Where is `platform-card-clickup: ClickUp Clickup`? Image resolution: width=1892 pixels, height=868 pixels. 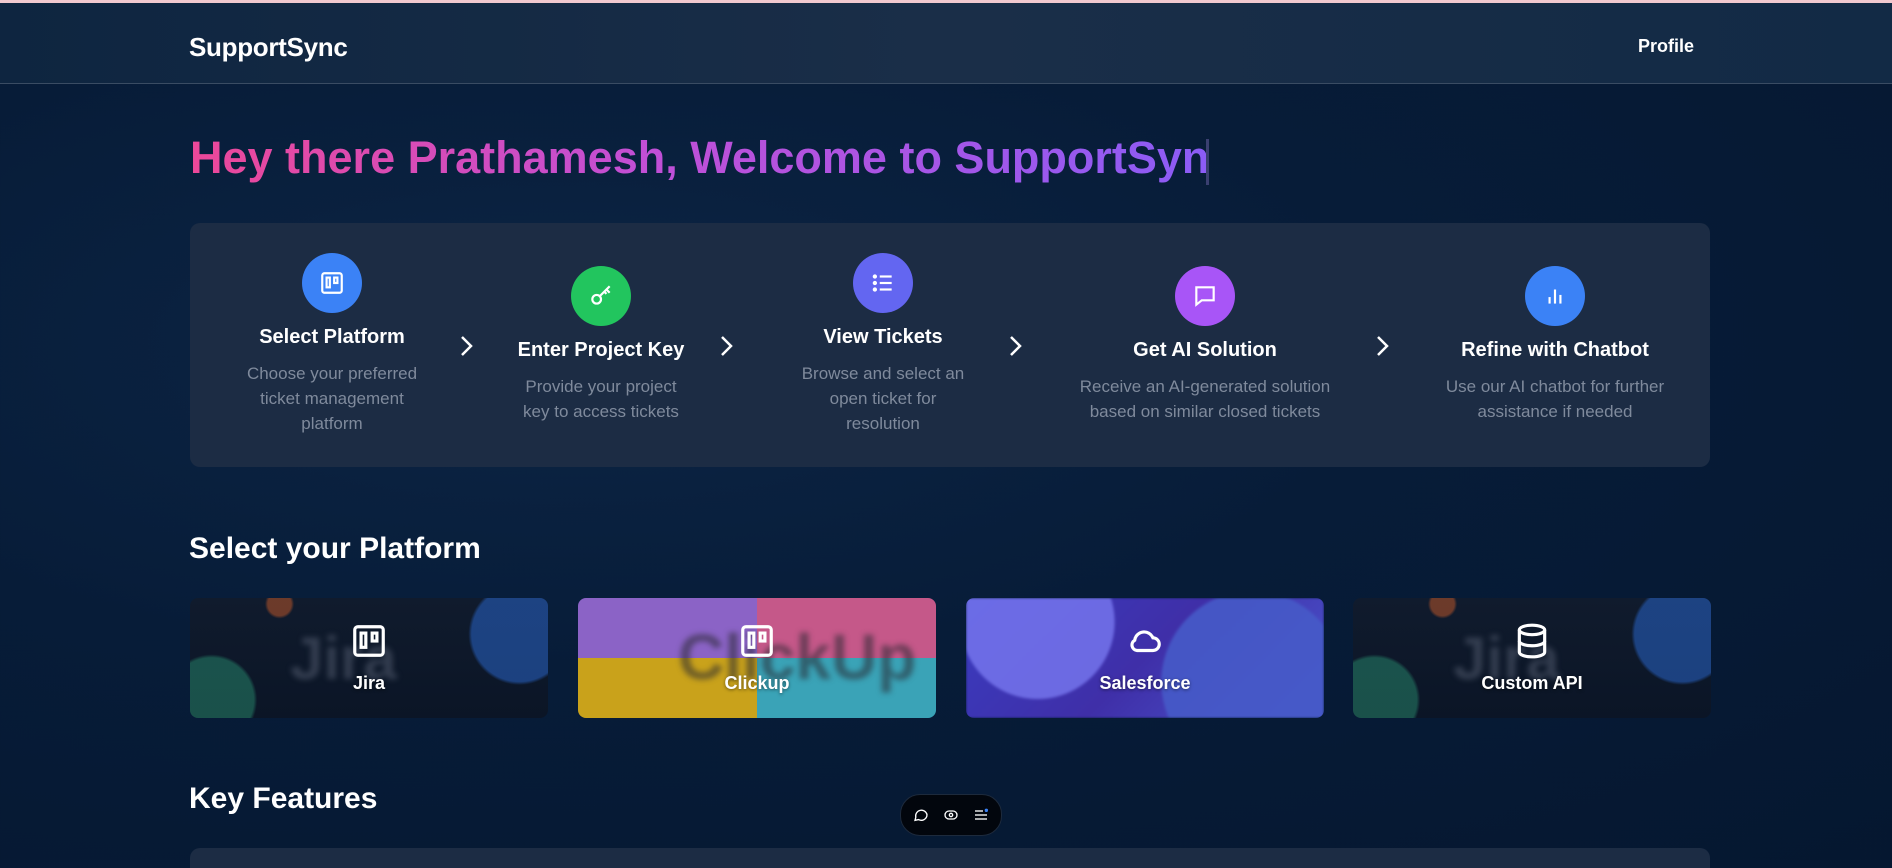
platform-card-clickup: ClickUp Clickup is located at coordinates (757, 658).